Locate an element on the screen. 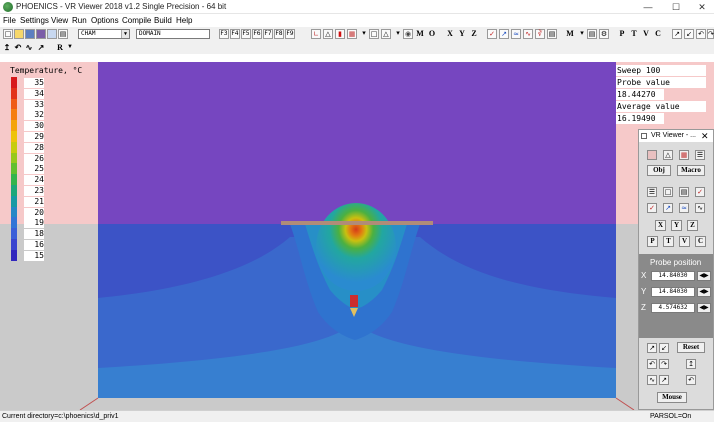 This screenshot has height=422, width=714. polygon-icon: △ is located at coordinates (386, 34).